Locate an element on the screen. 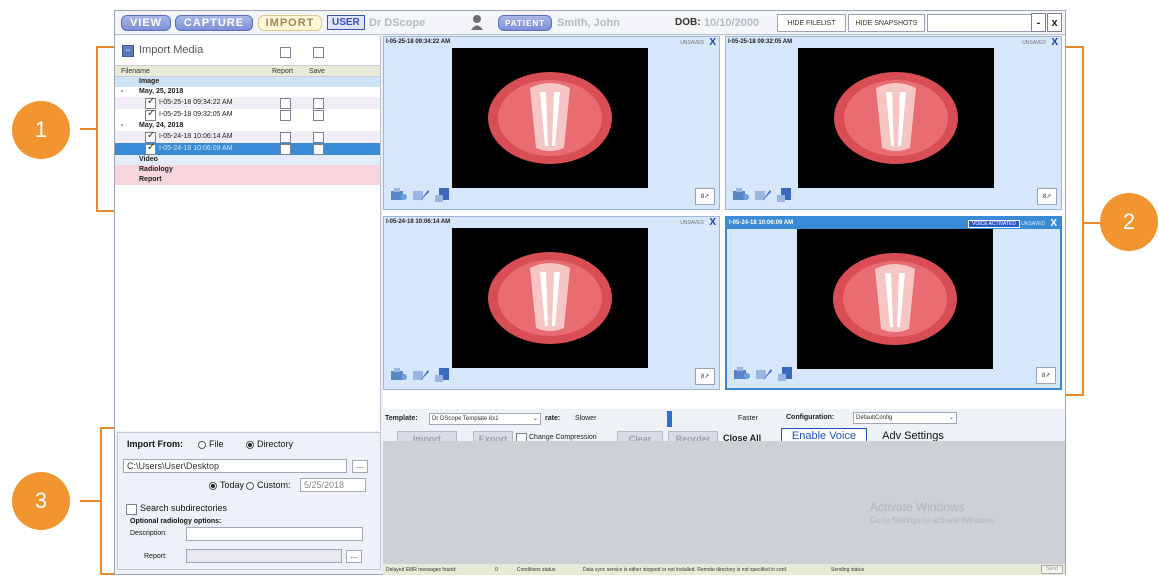  send-button: Send is located at coordinates (1052, 569).